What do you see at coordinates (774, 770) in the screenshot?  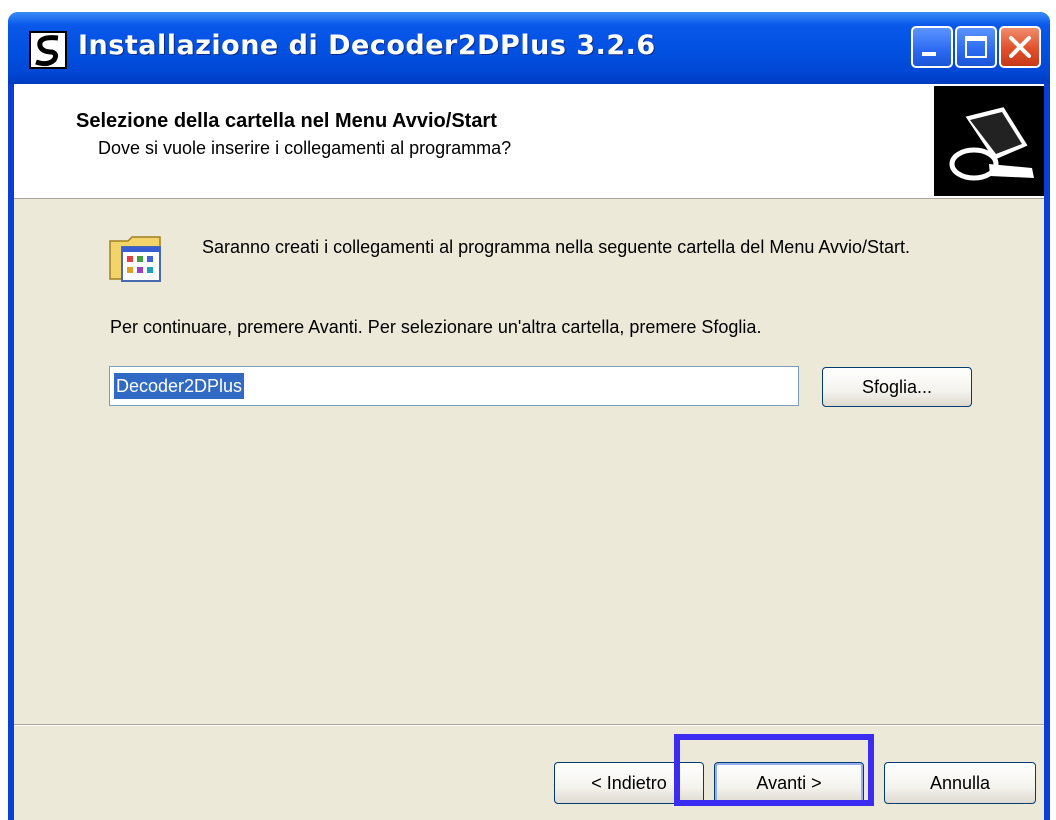 I see `next-button-highlight` at bounding box center [774, 770].